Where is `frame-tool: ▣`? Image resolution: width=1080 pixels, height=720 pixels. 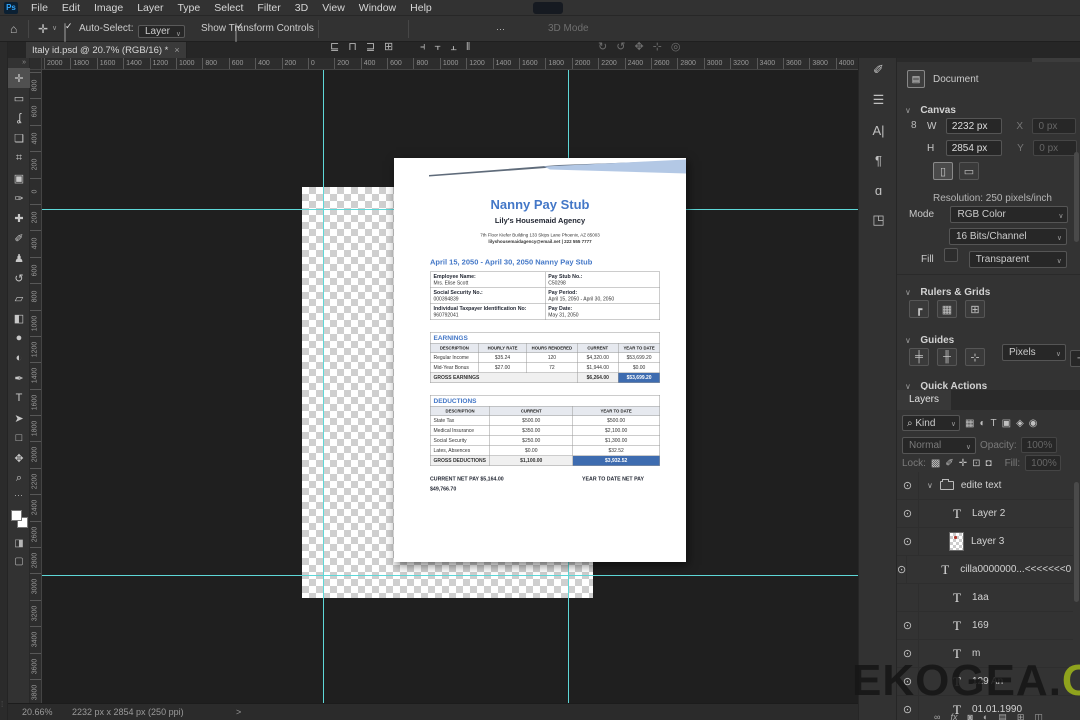 frame-tool: ▣ is located at coordinates (19, 178).